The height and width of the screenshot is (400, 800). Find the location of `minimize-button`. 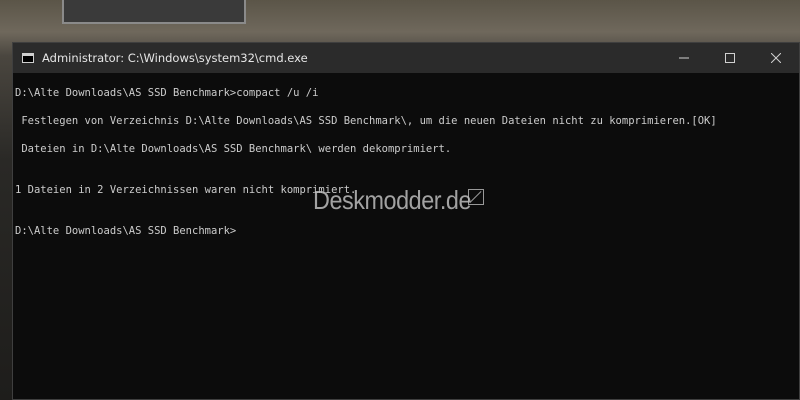

minimize-button is located at coordinates (684, 58).